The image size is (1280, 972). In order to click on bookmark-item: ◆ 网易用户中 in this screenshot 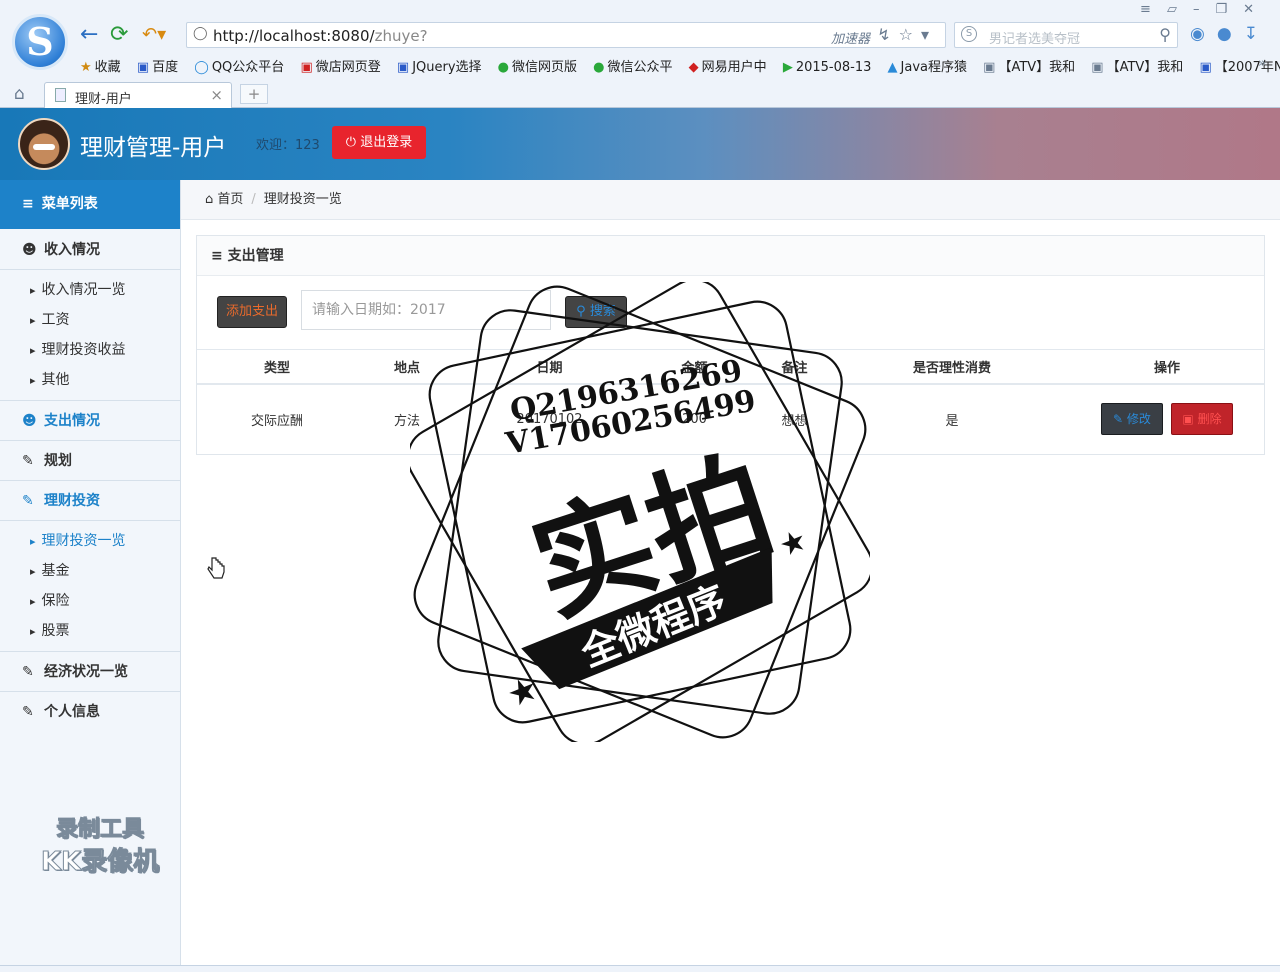, I will do `click(728, 65)`.